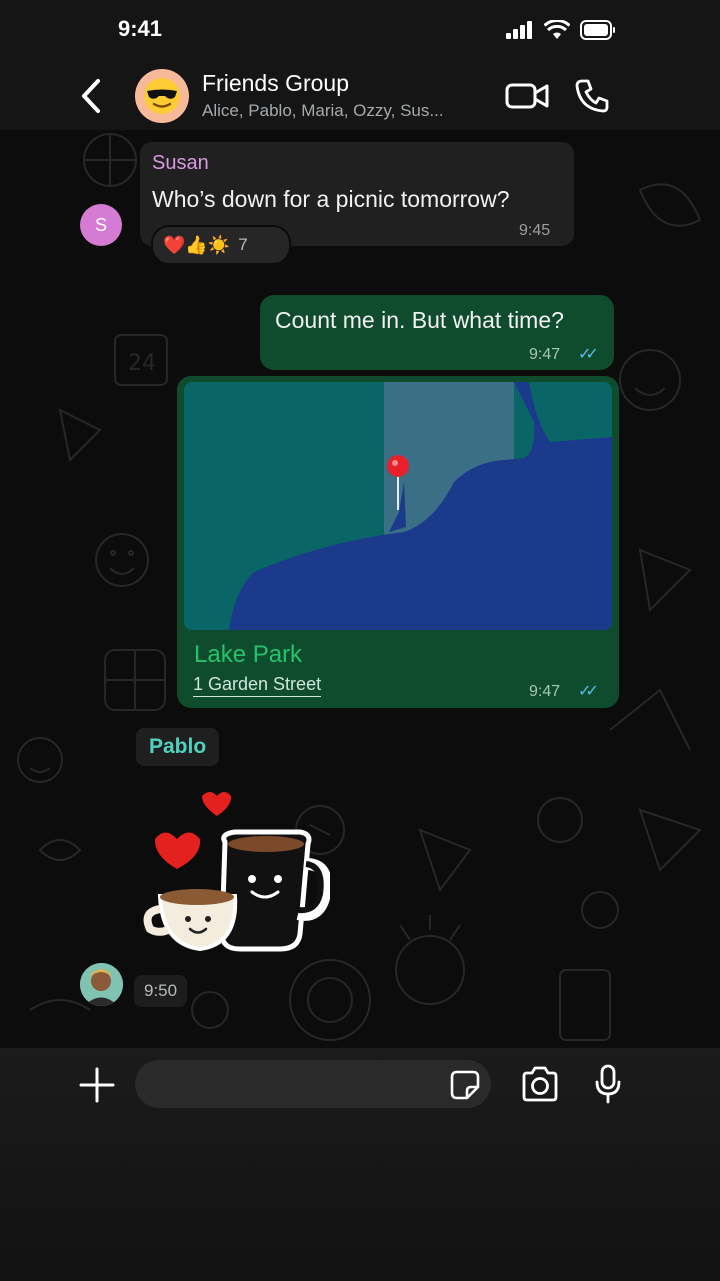 Image resolution: width=720 pixels, height=1281 pixels. Describe the element at coordinates (592, 96) in the screenshot. I see `phone-icon` at that location.